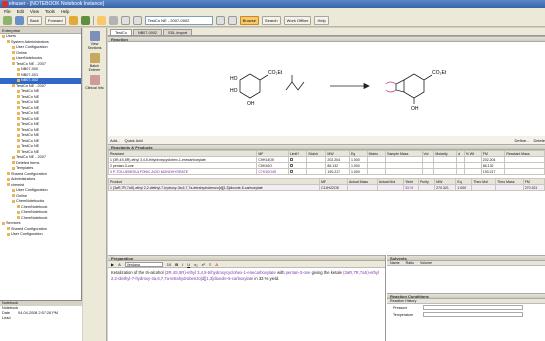  I want to click on align-left-icon: ≡, so click(210, 264).